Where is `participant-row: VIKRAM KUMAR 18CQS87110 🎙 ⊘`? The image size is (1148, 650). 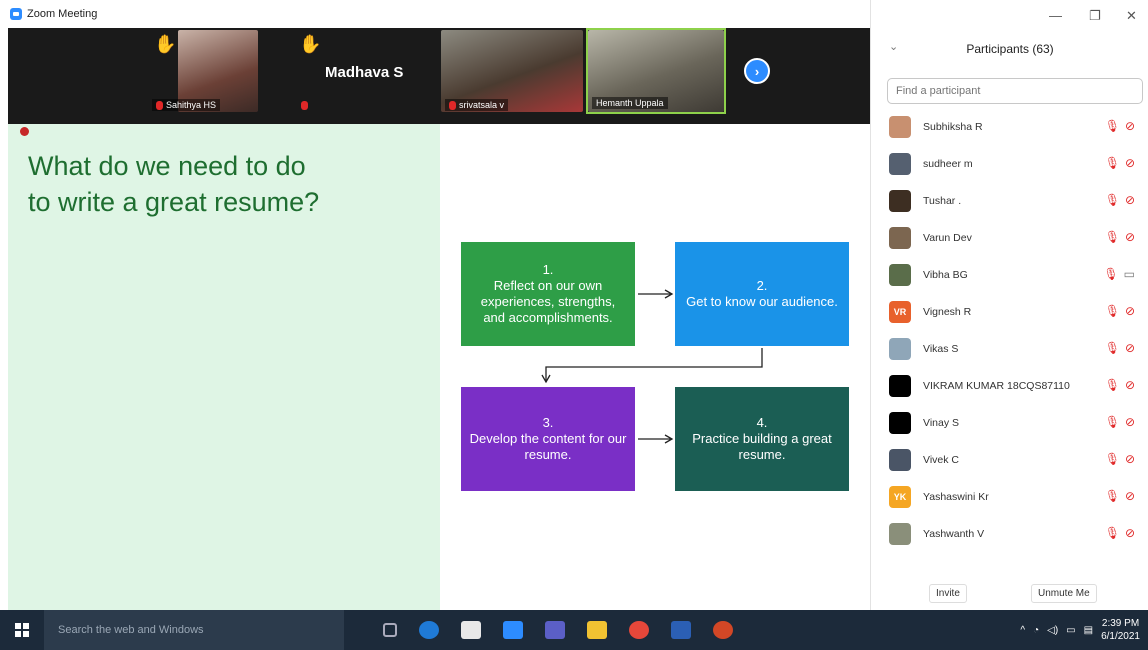
participant-row: VIKRAM KUMAR 18CQS87110 🎙 ⊘ is located at coordinates (1009, 385).